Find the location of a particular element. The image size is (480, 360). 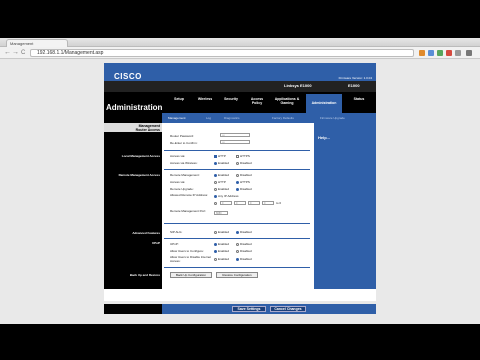

section-title: Administration is located at coordinates (134, 107).